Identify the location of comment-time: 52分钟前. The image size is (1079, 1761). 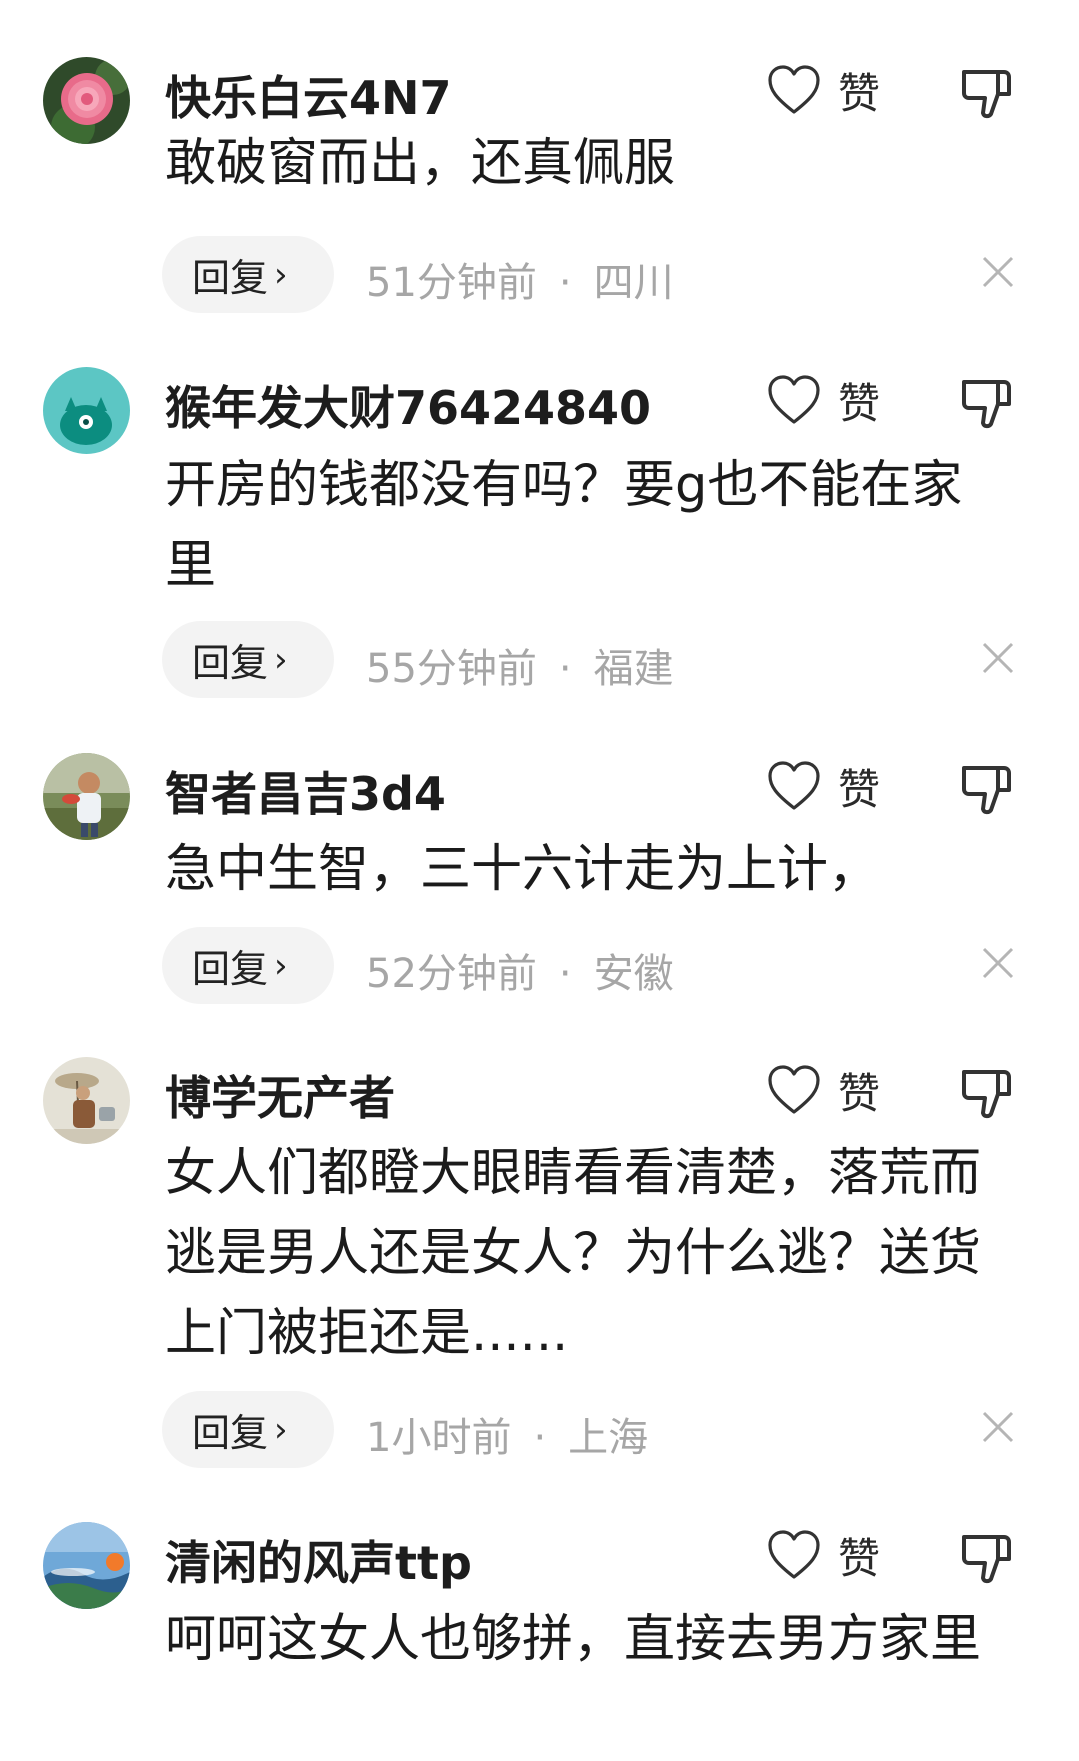
(451, 974).